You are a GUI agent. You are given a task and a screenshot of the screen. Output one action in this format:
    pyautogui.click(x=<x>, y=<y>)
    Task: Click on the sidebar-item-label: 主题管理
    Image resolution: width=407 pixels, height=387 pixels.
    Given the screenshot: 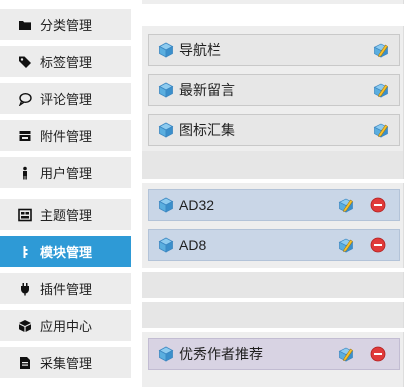 What is the action you would take?
    pyautogui.click(x=66, y=215)
    